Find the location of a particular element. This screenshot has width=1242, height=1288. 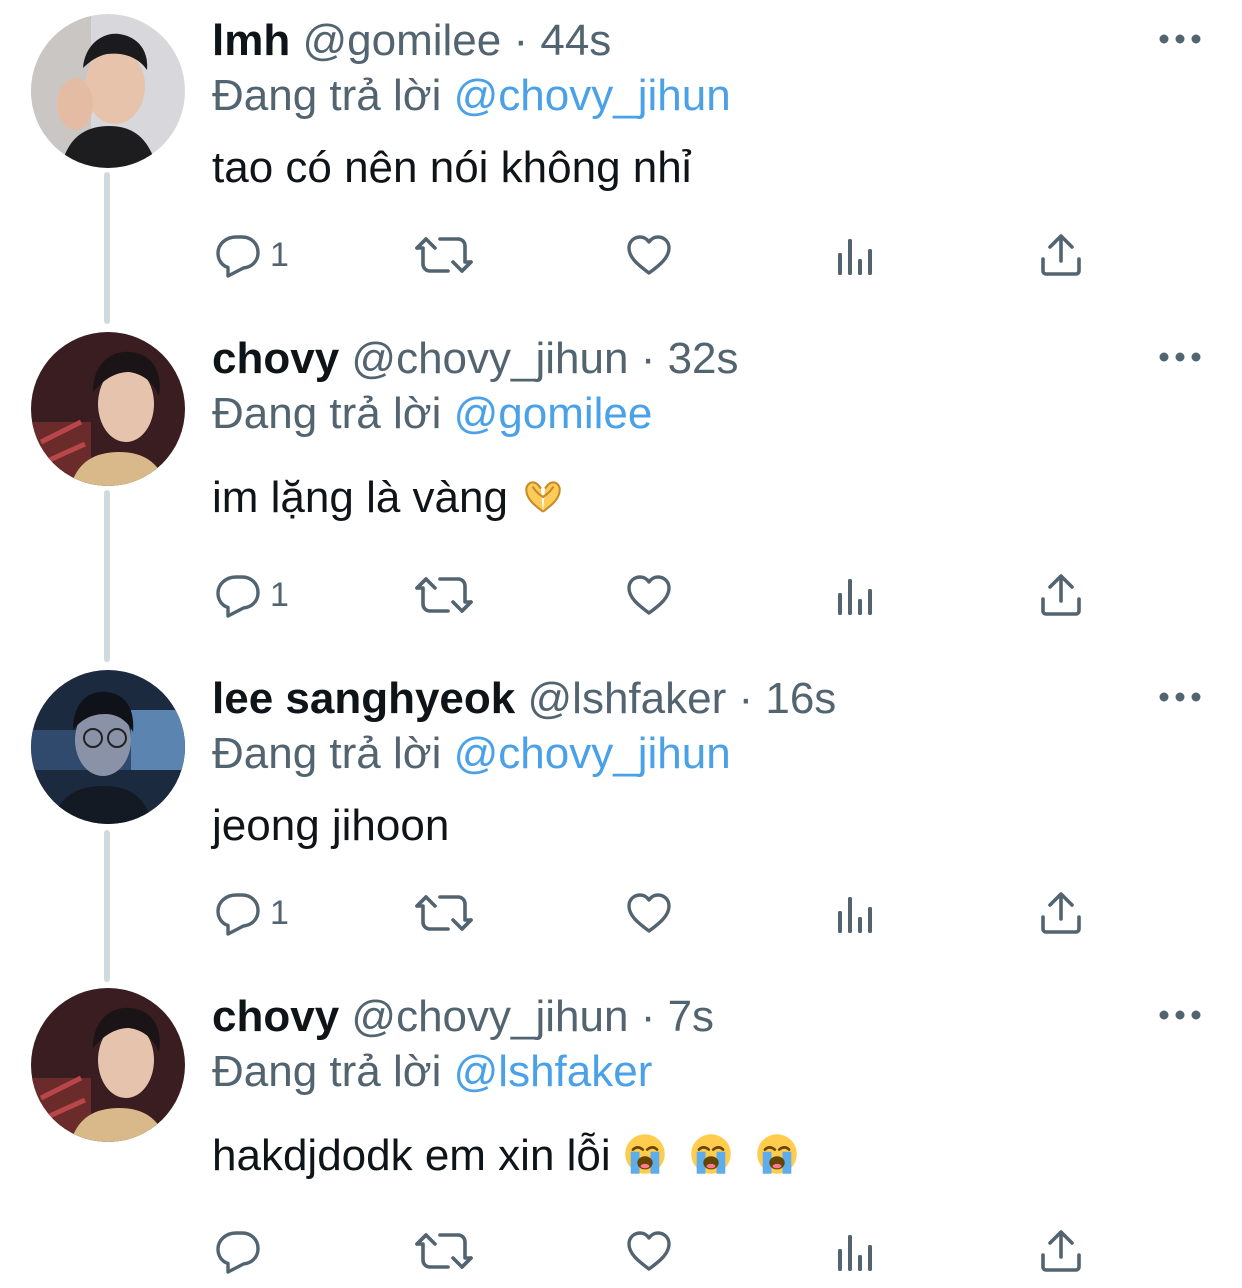

tweet-text-wrap: hakdjdodk em xin lỗi is located at coordinates (505, 1156).